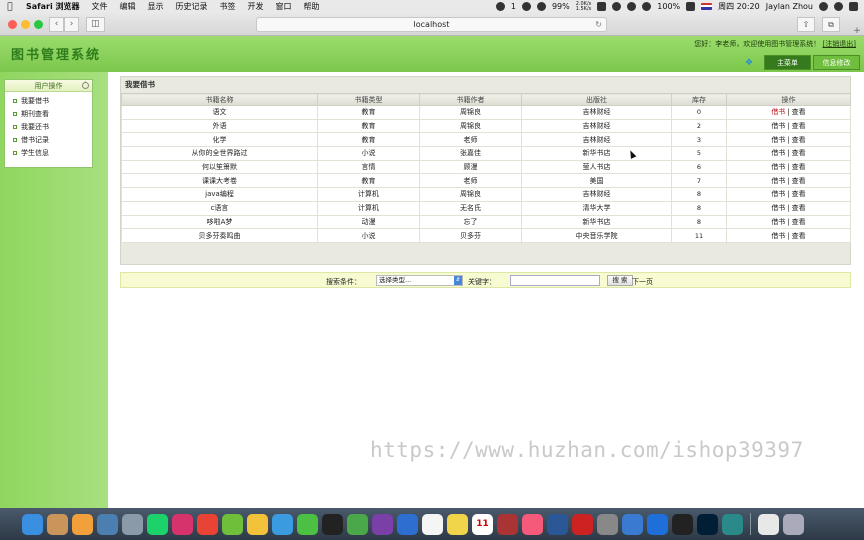 The image size is (864, 540). What do you see at coordinates (739, 6) in the screenshot?
I see `clock: 周四 20:20` at bounding box center [739, 6].